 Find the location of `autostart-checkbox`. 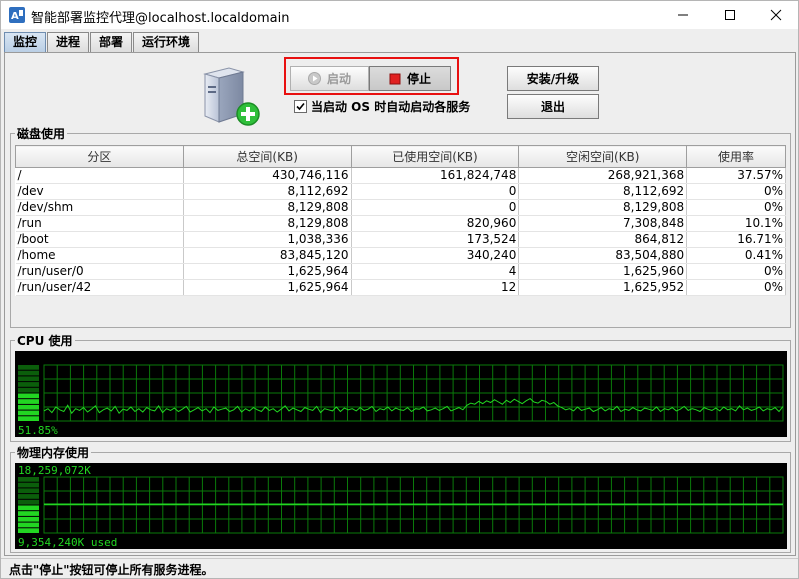

autostart-checkbox is located at coordinates (300, 106).